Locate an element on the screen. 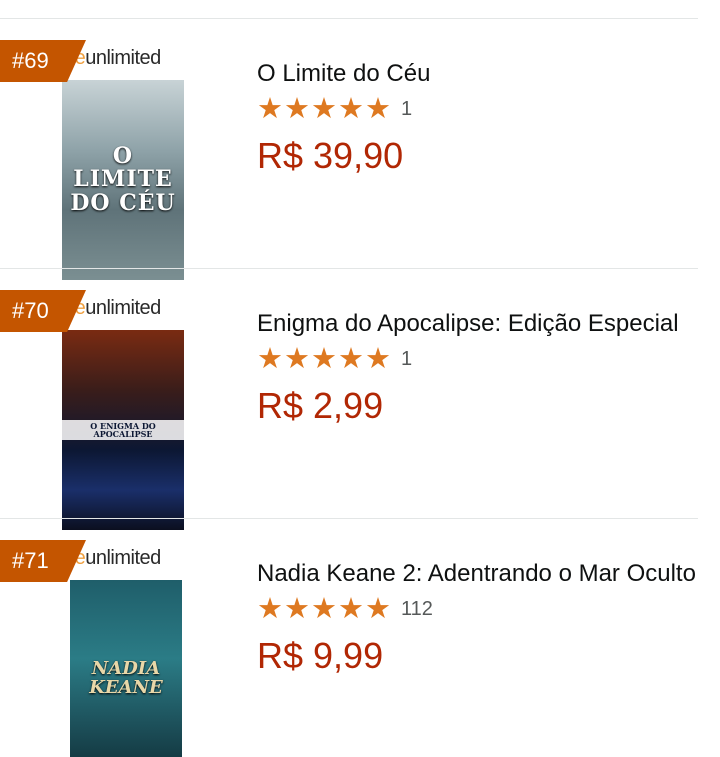 The width and height of the screenshot is (720, 757). product-title: Enigma do Apocalipse: Edição Especial is located at coordinates (477, 324).